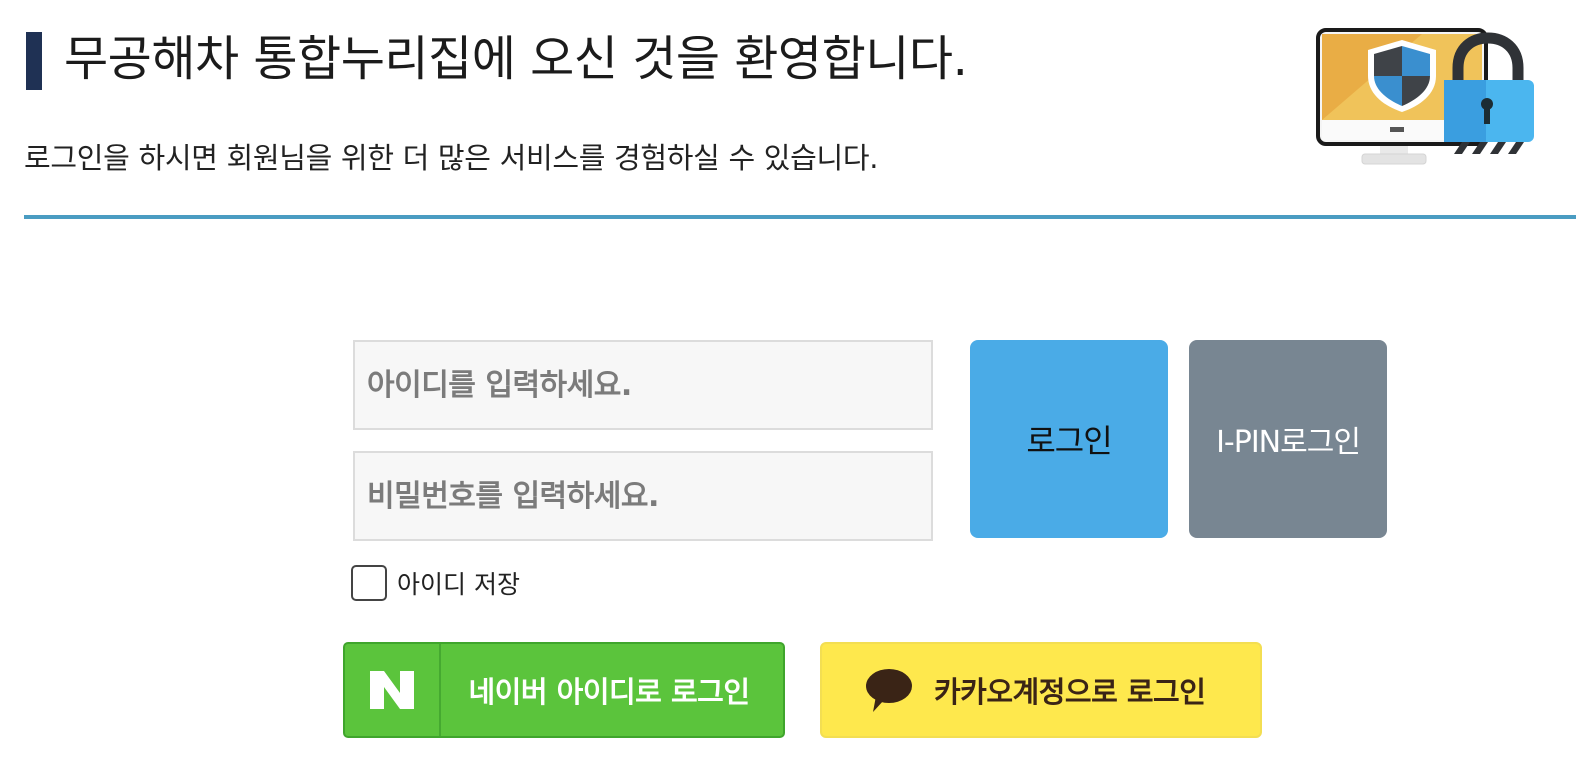 This screenshot has height=770, width=1576. I want to click on naver-logo-cell, so click(393, 690).